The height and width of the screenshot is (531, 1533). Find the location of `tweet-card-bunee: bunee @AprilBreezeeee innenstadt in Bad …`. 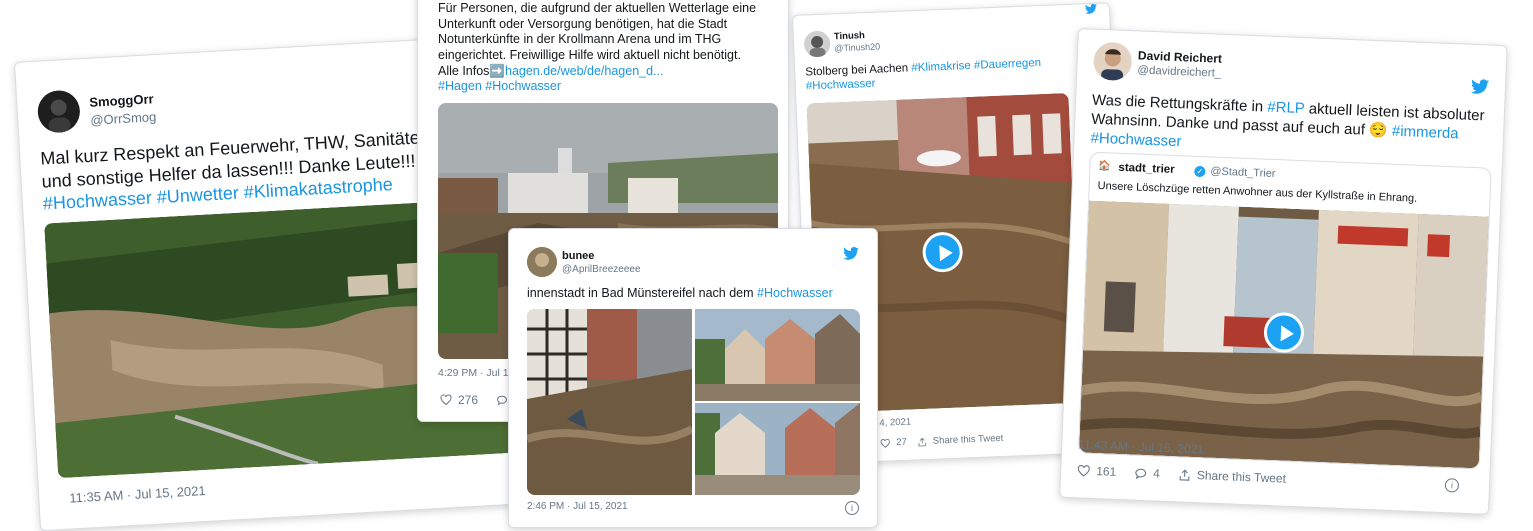

tweet-card-bunee: bunee @AprilBreezeeee innenstadt in Bad … is located at coordinates (693, 378).